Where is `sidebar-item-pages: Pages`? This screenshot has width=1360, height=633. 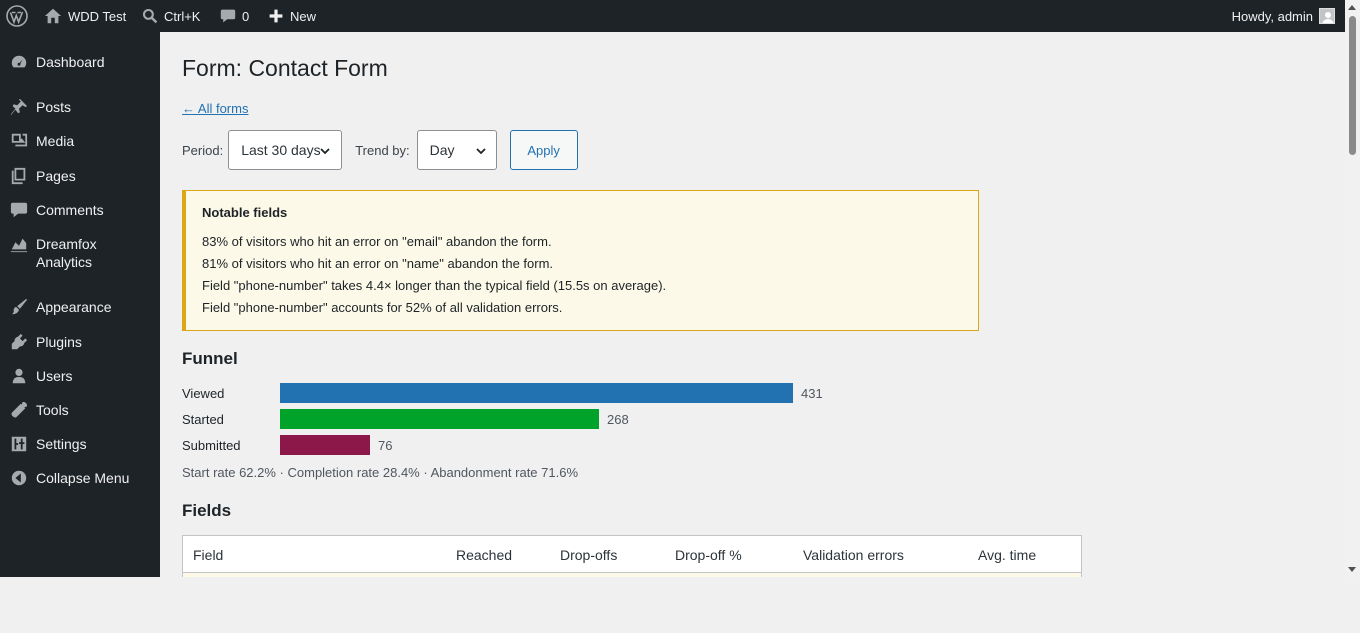
sidebar-item-pages: Pages is located at coordinates (80, 176).